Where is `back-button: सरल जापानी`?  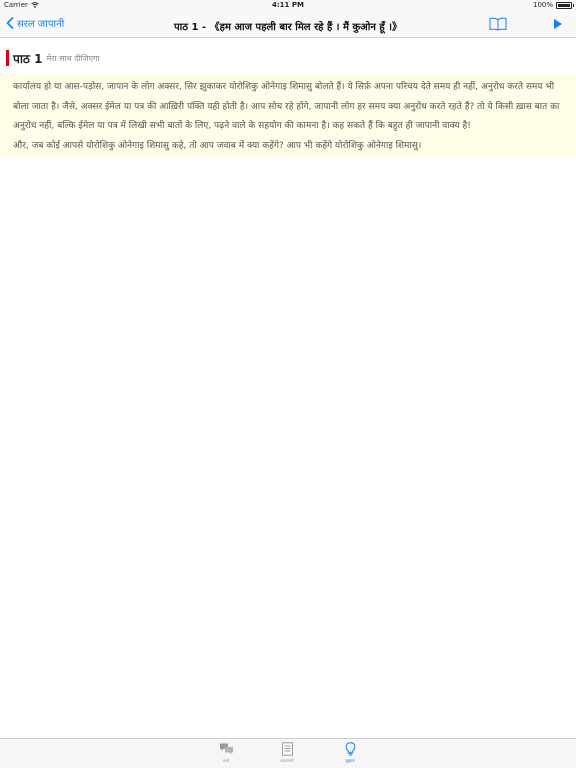 back-button: सरल जापानी is located at coordinates (35, 23).